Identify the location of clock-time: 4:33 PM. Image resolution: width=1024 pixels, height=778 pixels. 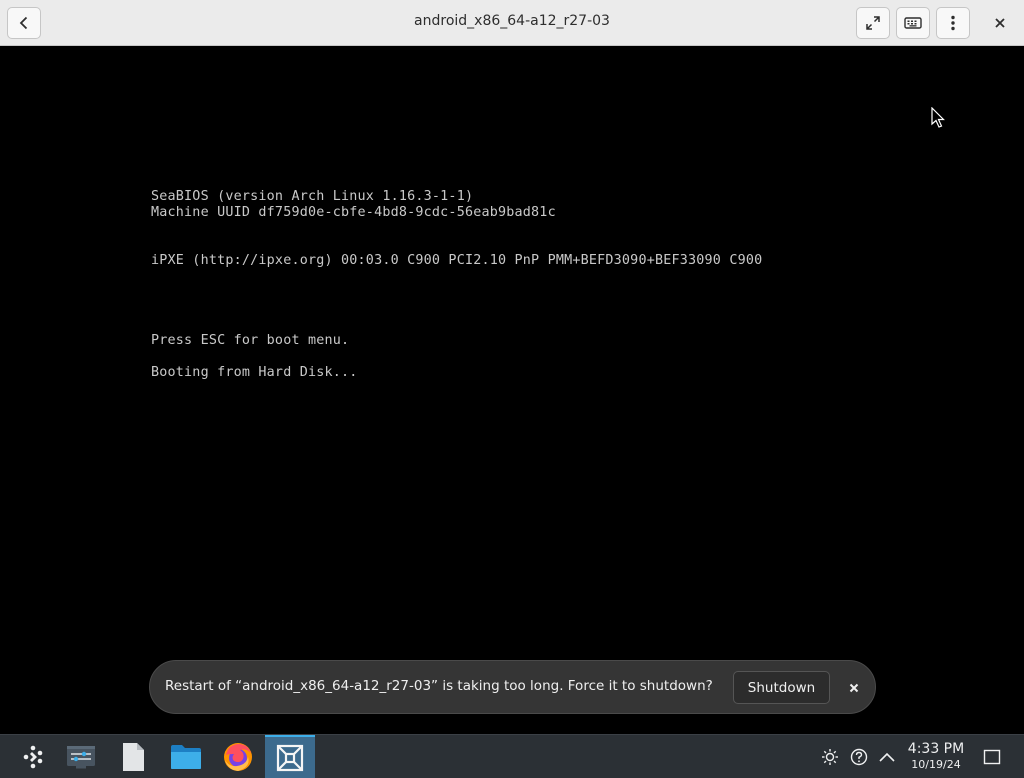
(936, 749).